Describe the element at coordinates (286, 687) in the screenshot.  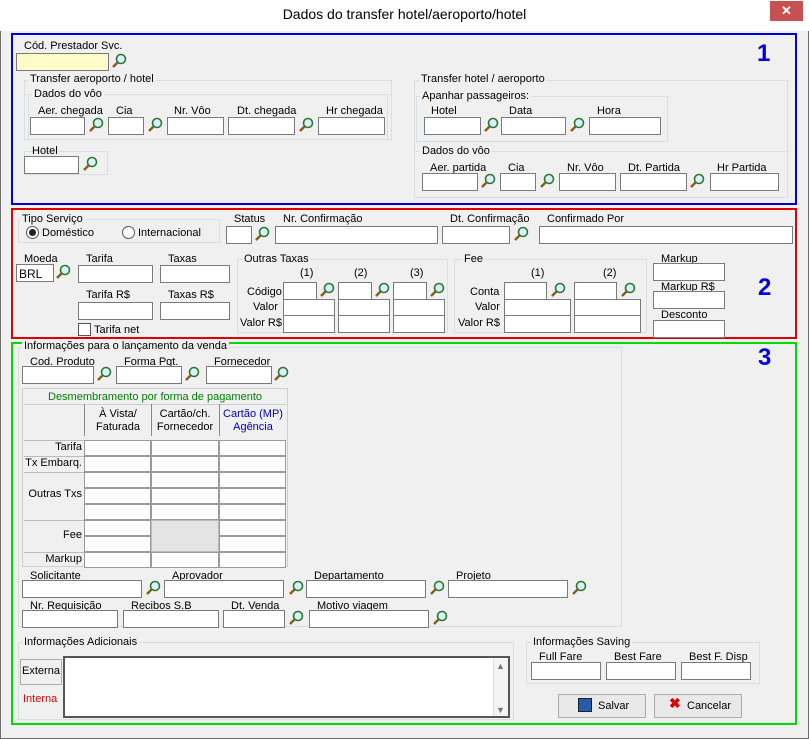
I see `info-adicionais-textarea` at that location.